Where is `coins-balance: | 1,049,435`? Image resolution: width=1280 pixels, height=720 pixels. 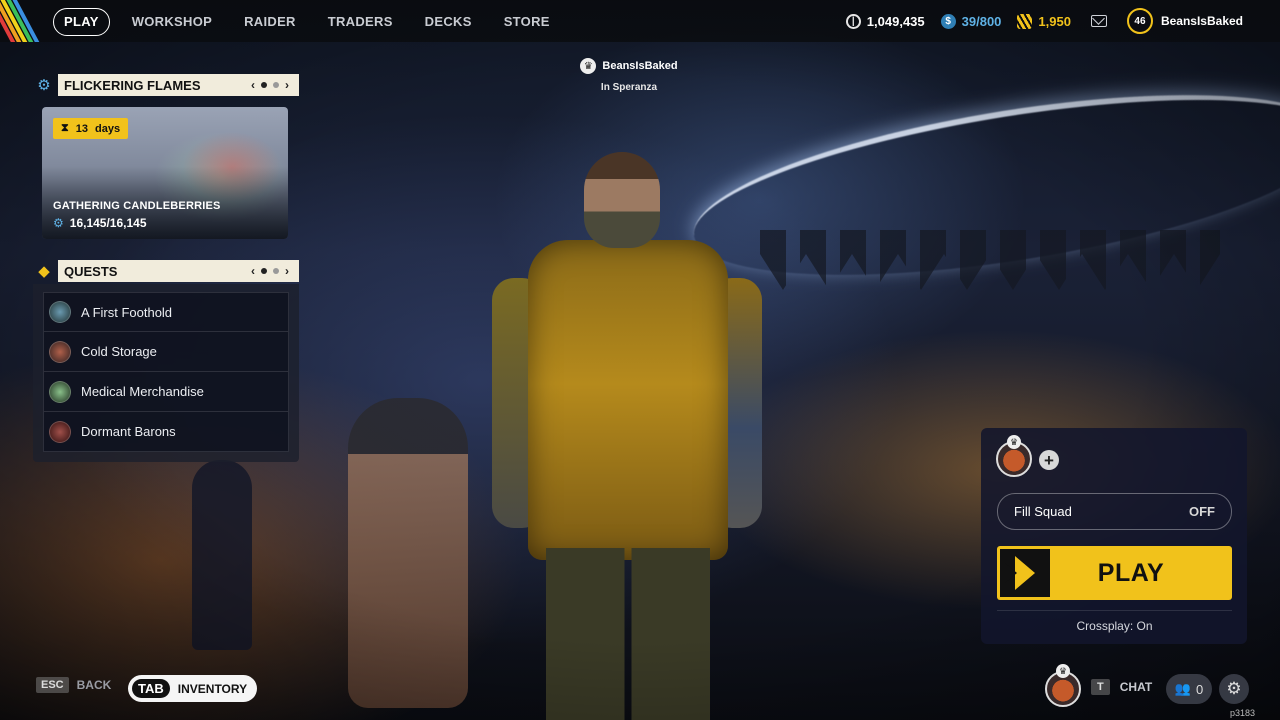
coins-balance: | 1,049,435 is located at coordinates (885, 21).